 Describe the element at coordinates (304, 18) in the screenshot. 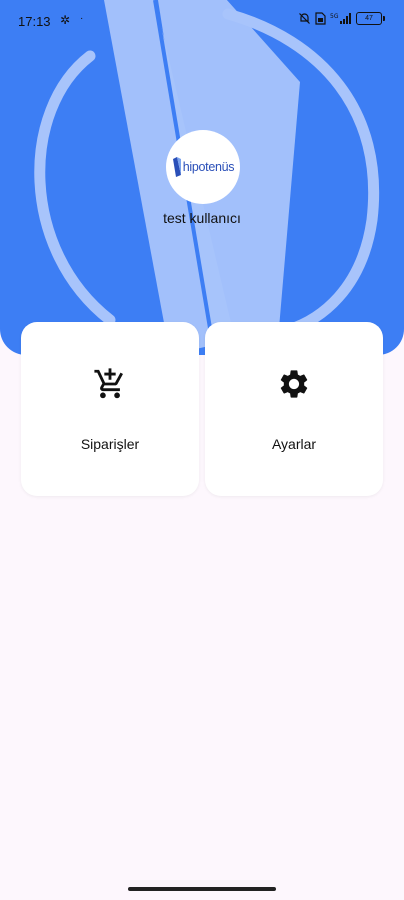

I see `mute-bell-icon` at that location.